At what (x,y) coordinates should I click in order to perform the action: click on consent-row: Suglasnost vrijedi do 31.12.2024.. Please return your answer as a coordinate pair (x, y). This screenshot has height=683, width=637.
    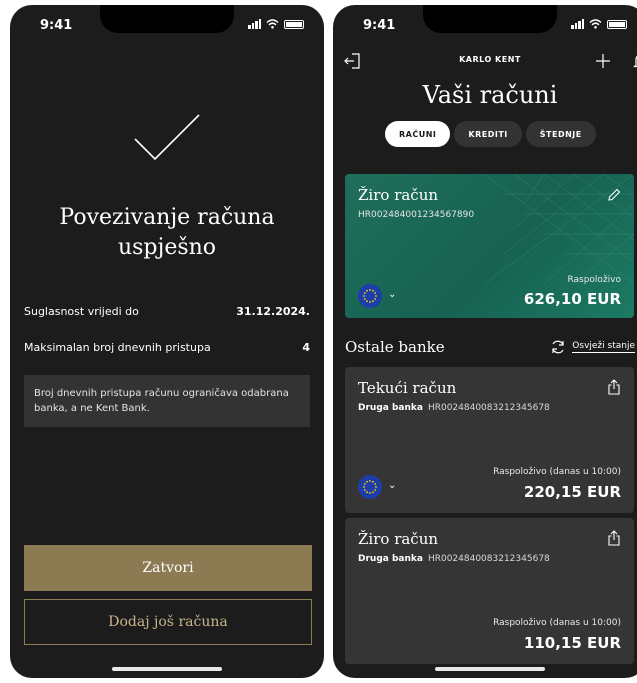
    Looking at the image, I should click on (167, 311).